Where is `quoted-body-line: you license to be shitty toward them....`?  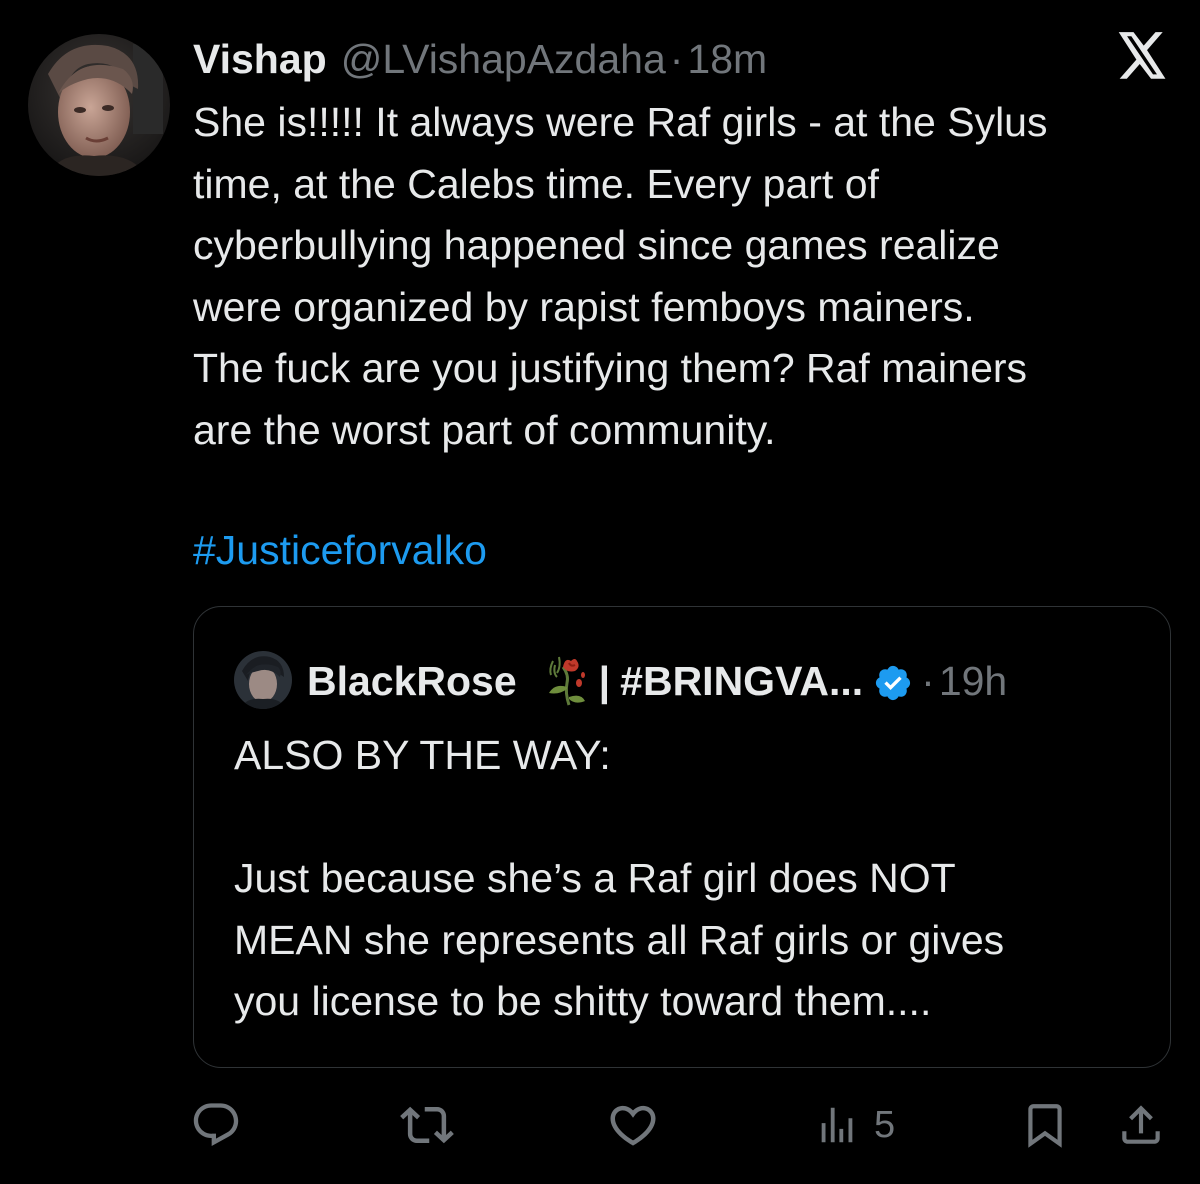 quoted-body-line: you license to be shitty toward them.... is located at coordinates (583, 1001).